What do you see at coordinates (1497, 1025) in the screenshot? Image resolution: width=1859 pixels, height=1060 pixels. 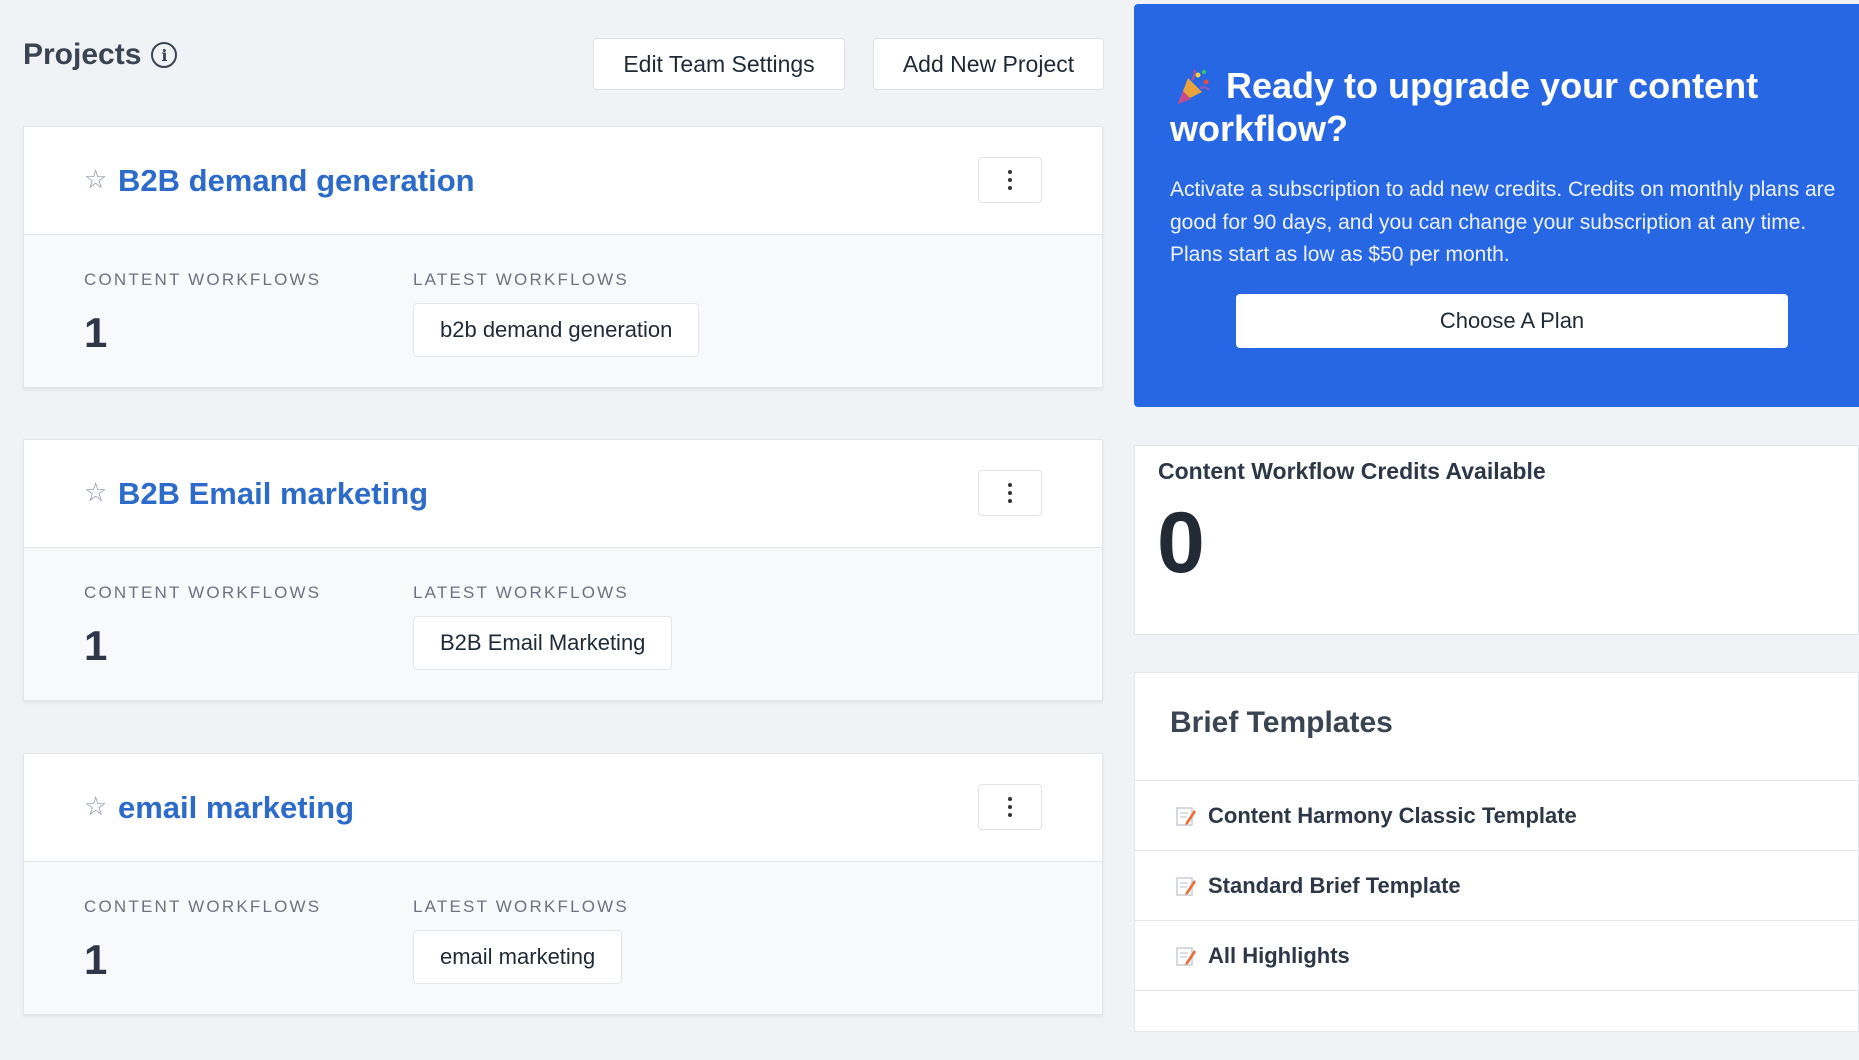 I see `template-divider` at bounding box center [1497, 1025].